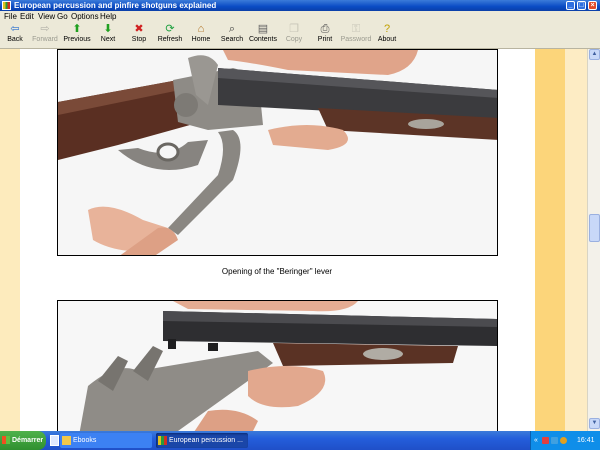  What do you see at coordinates (108, 16) in the screenshot?
I see `menu-help: Help` at bounding box center [108, 16].